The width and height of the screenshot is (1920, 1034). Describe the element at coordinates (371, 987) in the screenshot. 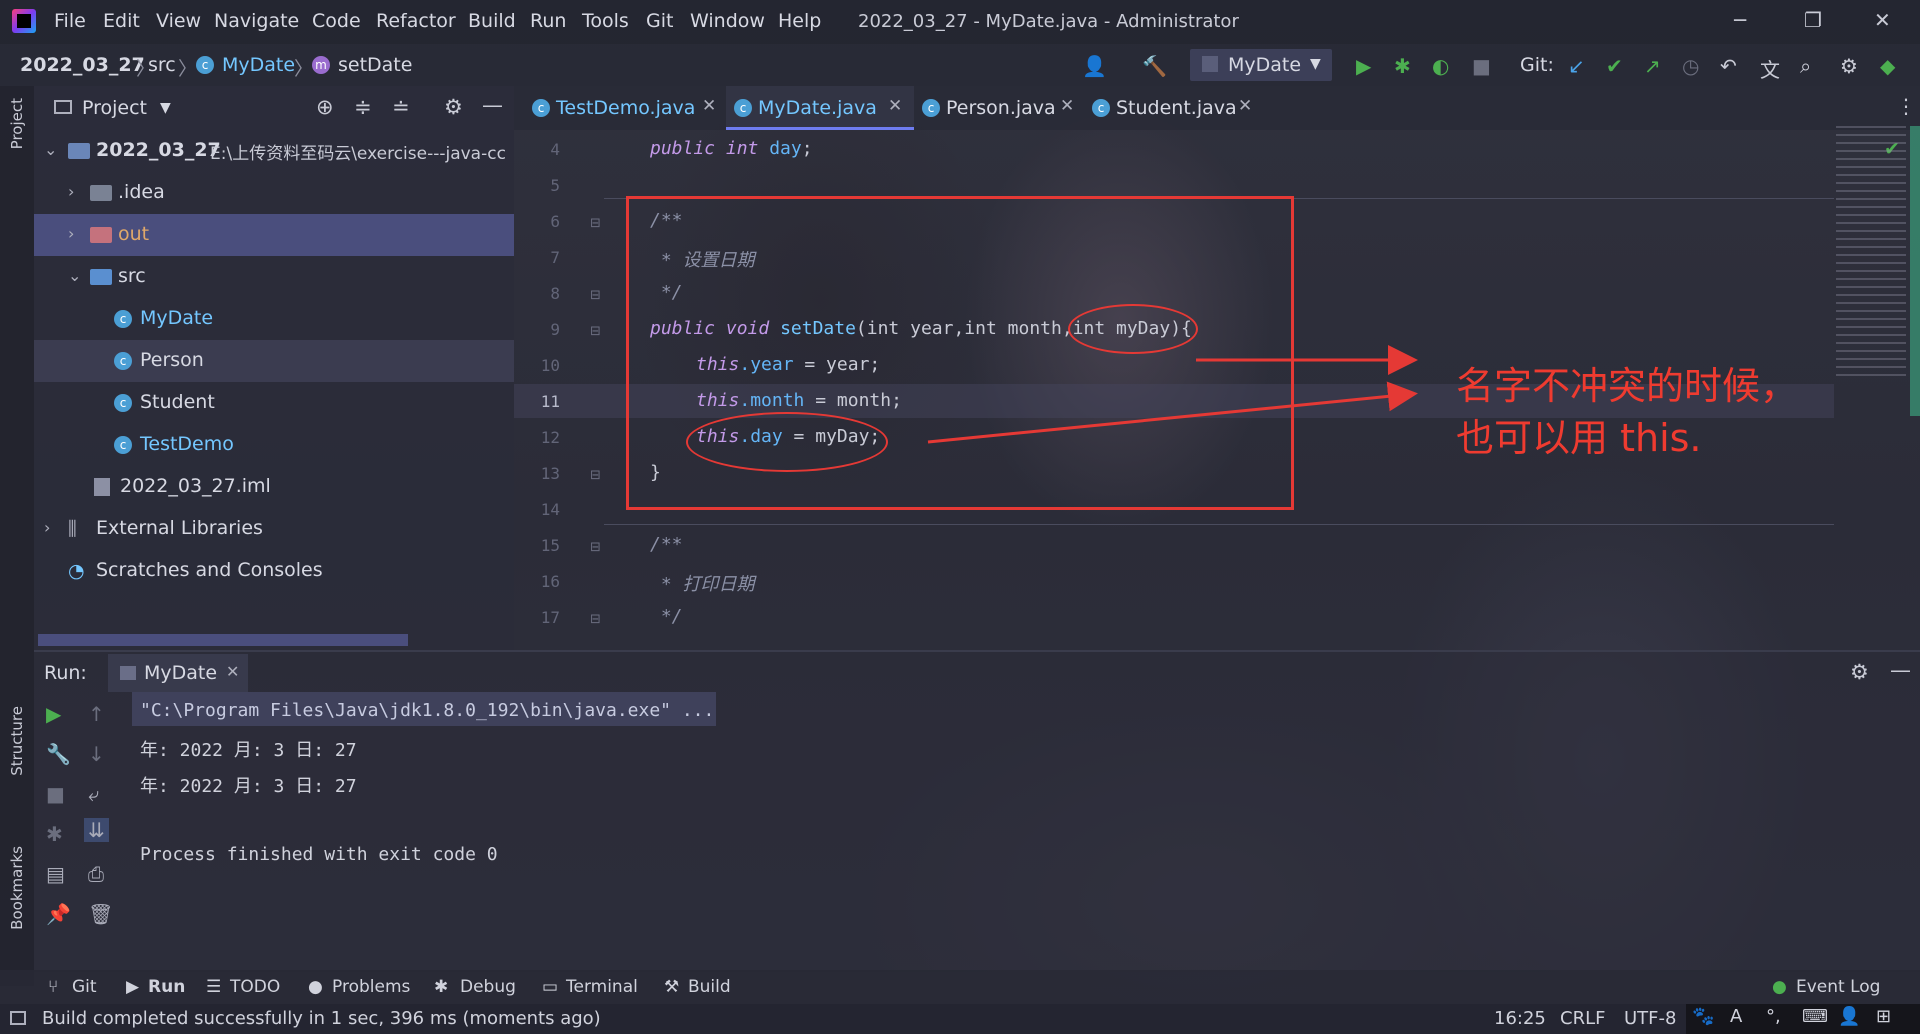

I see `tool-problems: Problems` at that location.